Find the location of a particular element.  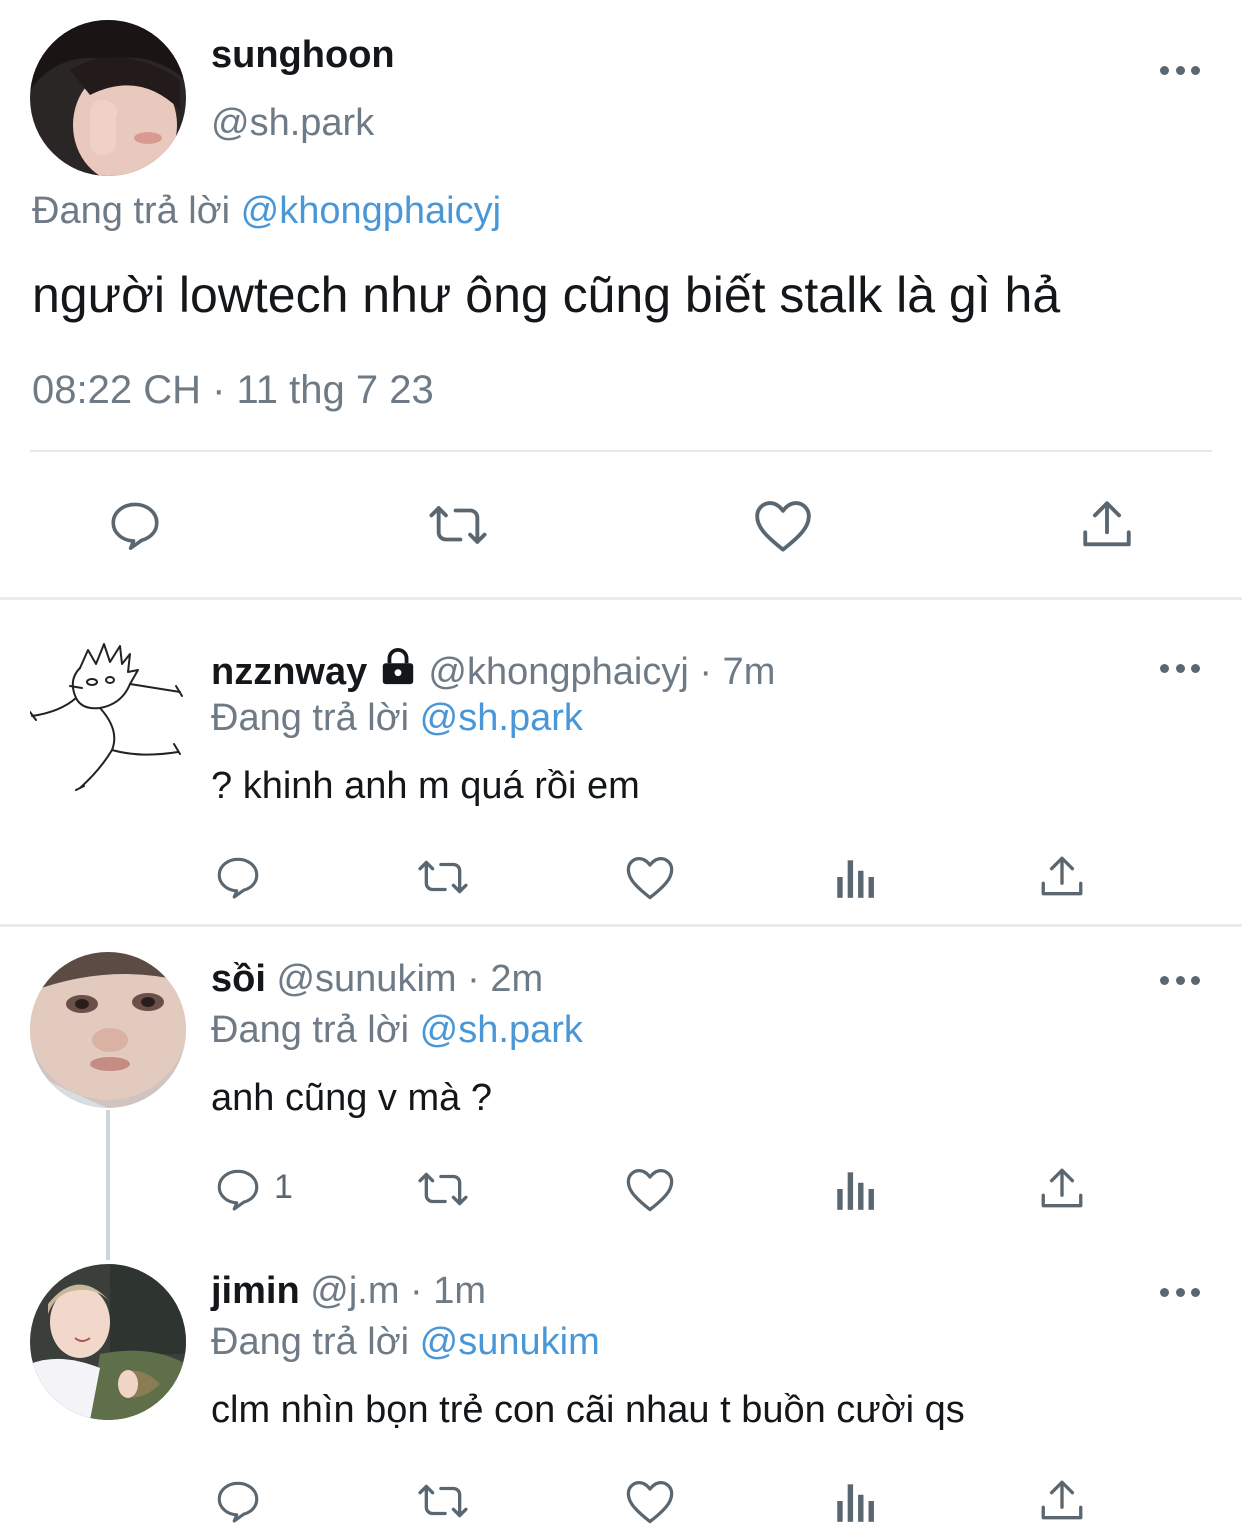

handle: @sunukim is located at coordinates (366, 979).